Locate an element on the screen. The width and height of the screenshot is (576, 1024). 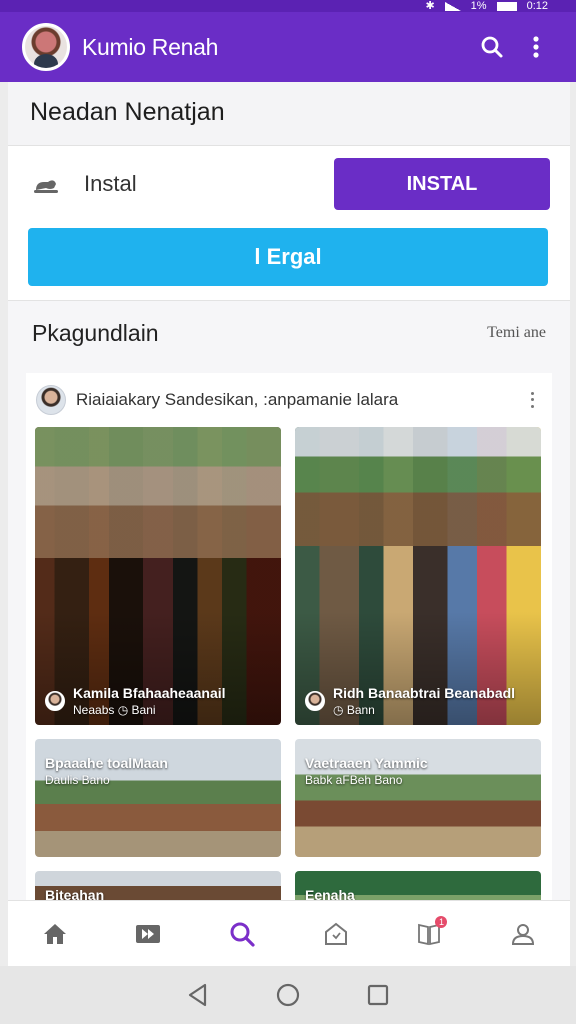
post-more-icon is located at coordinates (532, 400).